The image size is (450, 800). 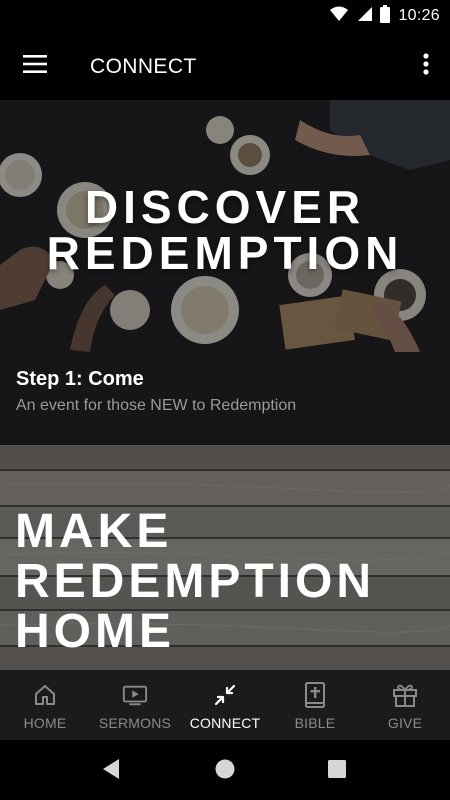 What do you see at coordinates (225, 16) in the screenshot?
I see `status-bar: 10:26` at bounding box center [225, 16].